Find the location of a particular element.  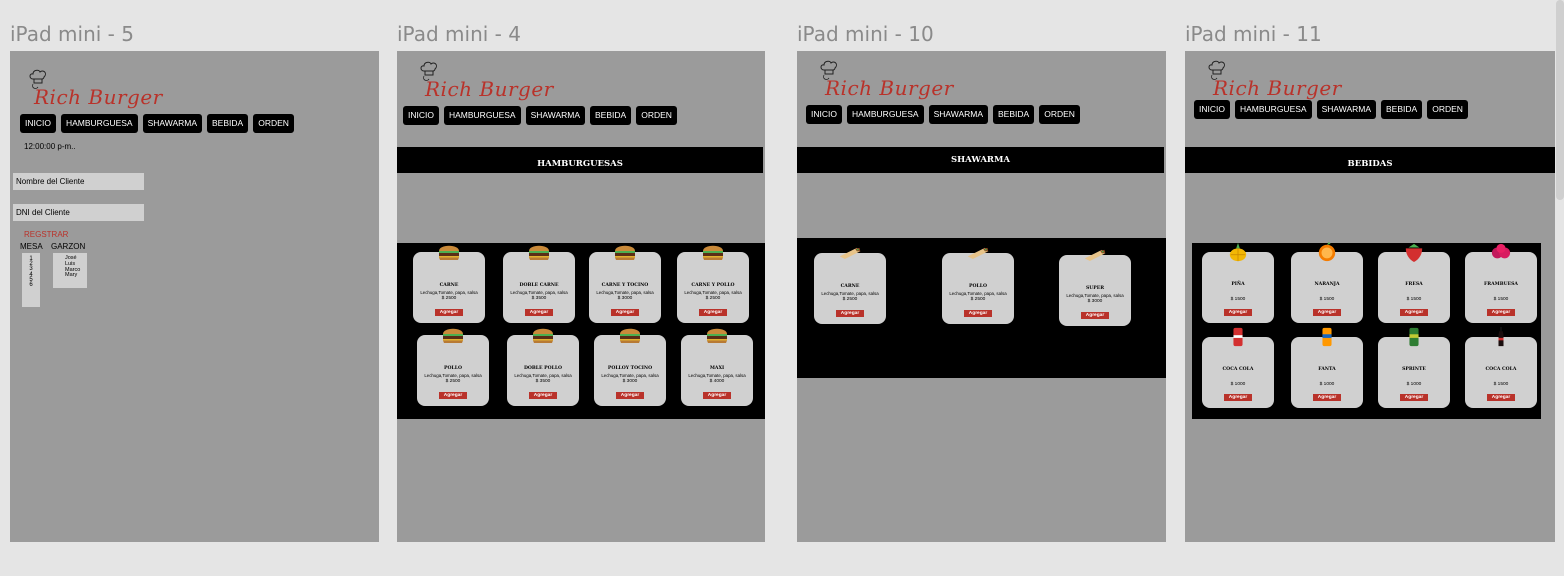

product-price: $ 1000 is located at coordinates (1327, 384).